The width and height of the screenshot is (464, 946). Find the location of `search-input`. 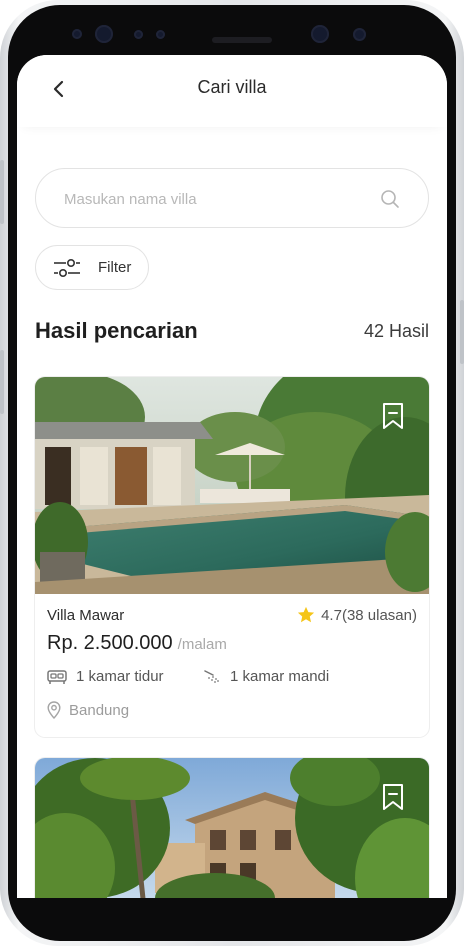

search-input is located at coordinates (214, 199).